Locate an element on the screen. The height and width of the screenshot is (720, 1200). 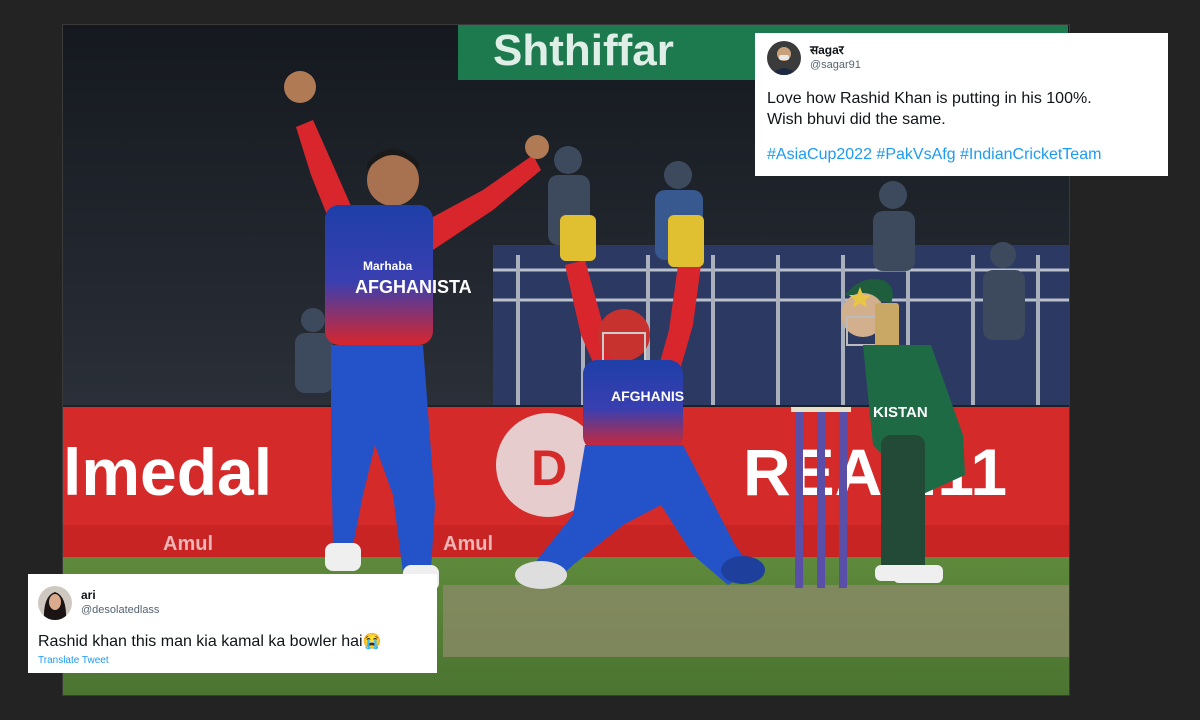
crying-emoji-icon: 😭 is located at coordinates (372, 641).